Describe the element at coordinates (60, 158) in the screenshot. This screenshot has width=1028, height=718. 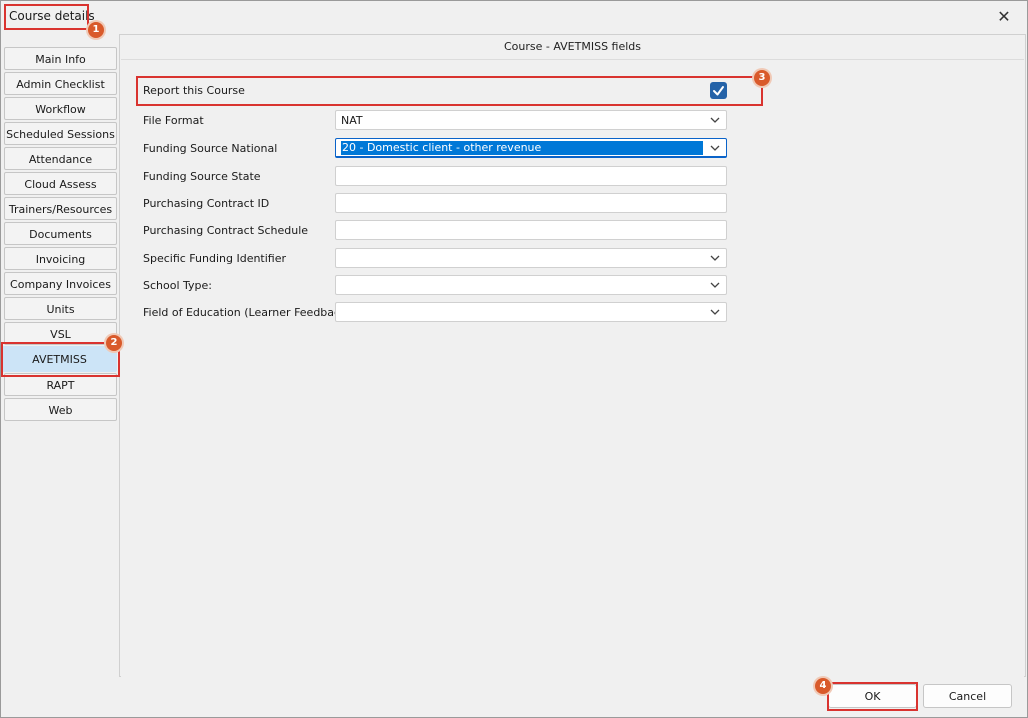
I see `sidebar-item-attendance: Attendance` at that location.